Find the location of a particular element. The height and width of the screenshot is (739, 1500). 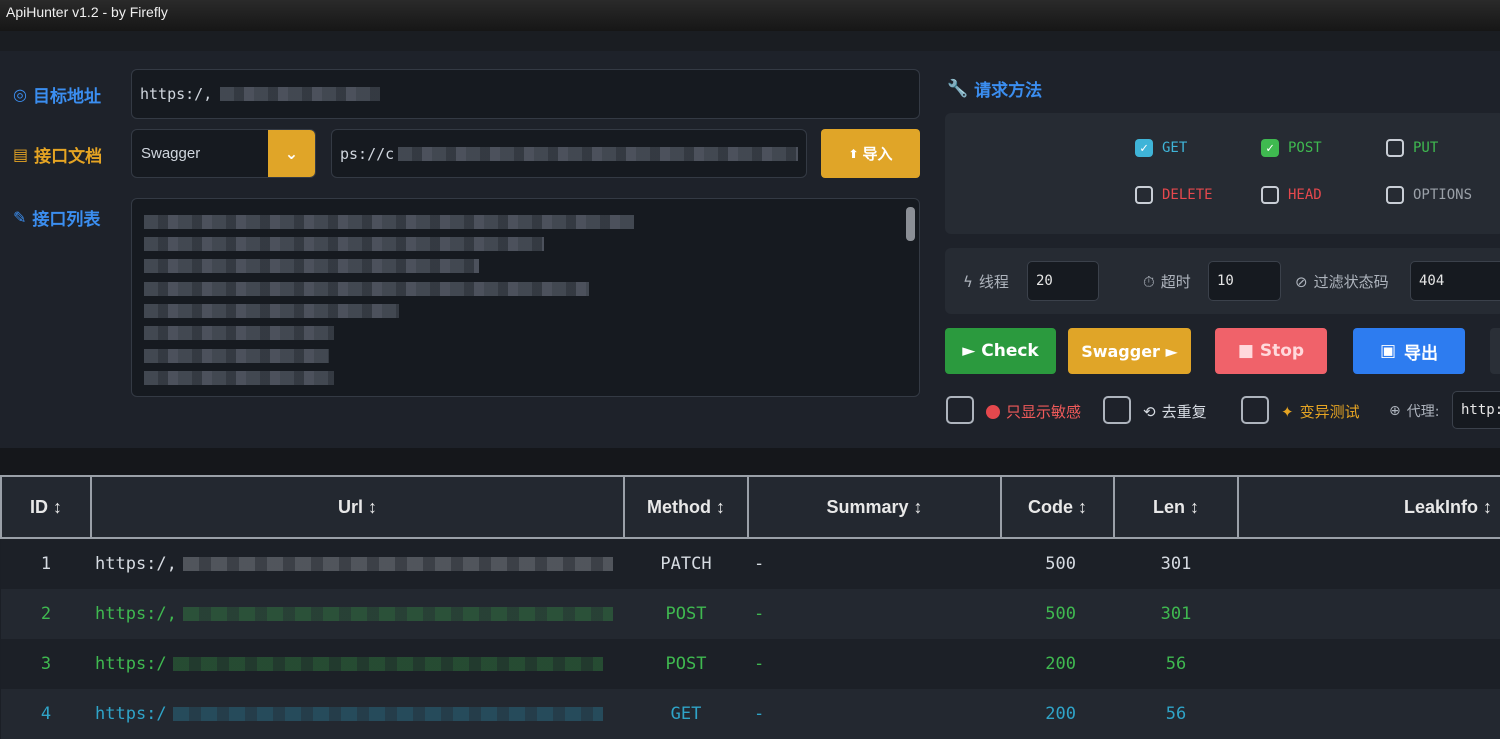

doc-label: ▤ 接口文档 is located at coordinates (58, 156).